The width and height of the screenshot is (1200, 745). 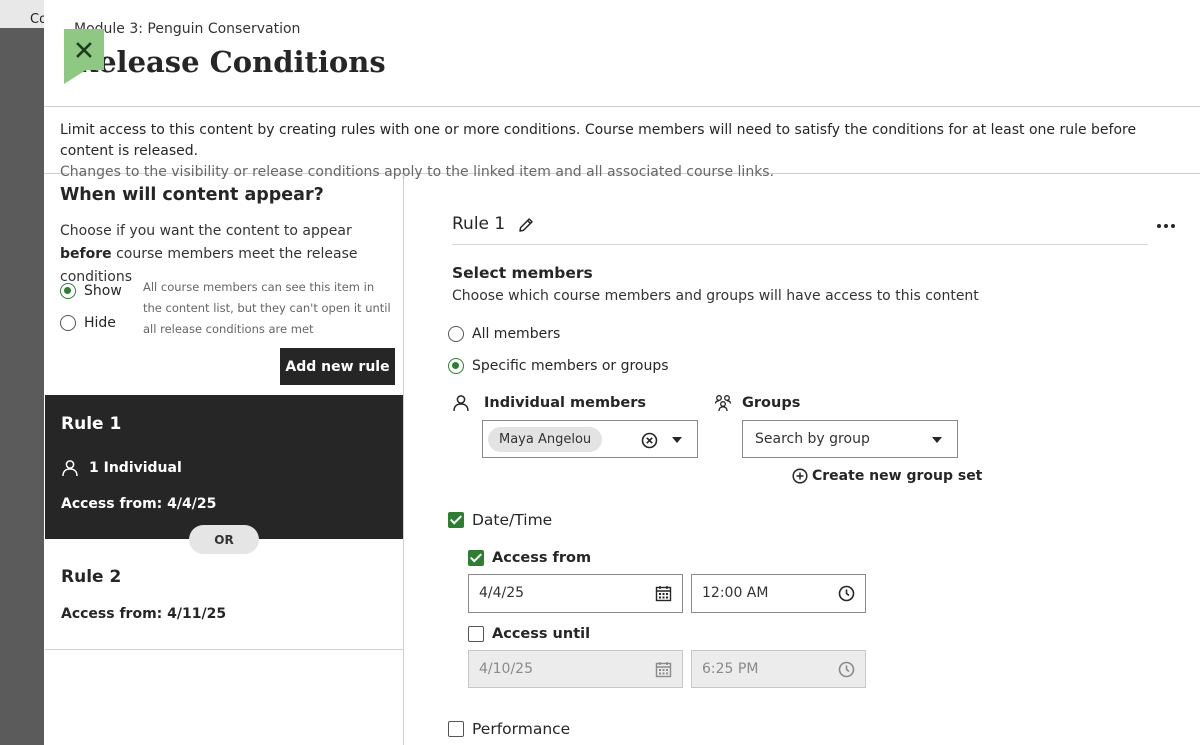 I want to click on hide-option: Hide, so click(x=88, y=323).